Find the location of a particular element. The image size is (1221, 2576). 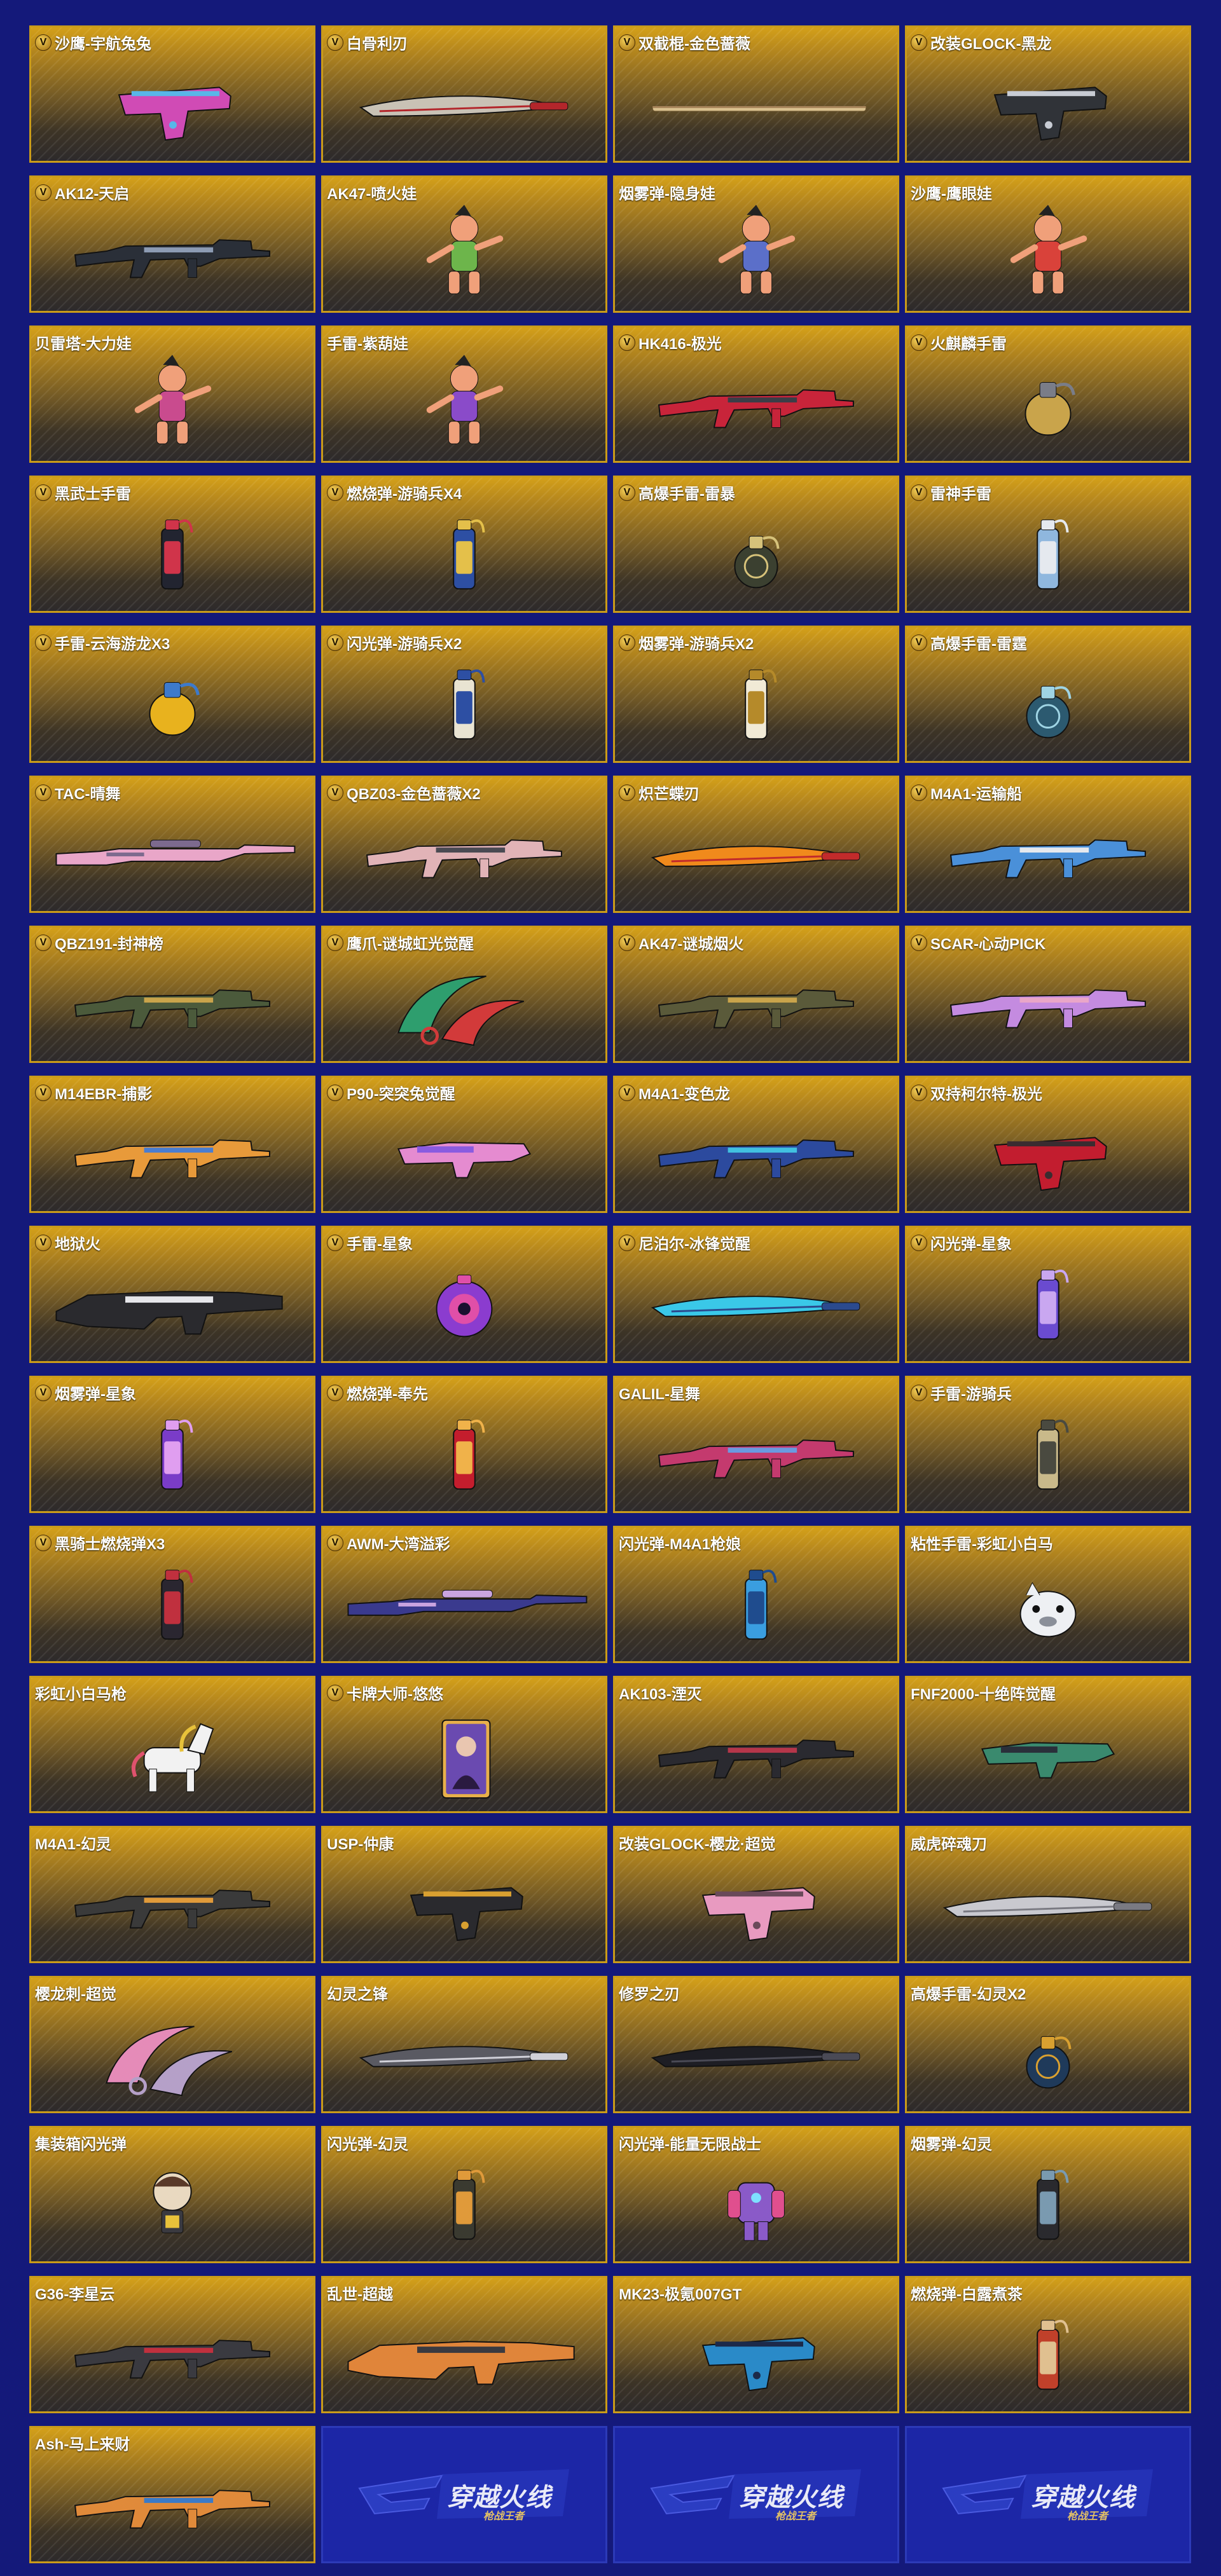

item-card: 闪光弹-能量无限战士 is located at coordinates (756, 2194).